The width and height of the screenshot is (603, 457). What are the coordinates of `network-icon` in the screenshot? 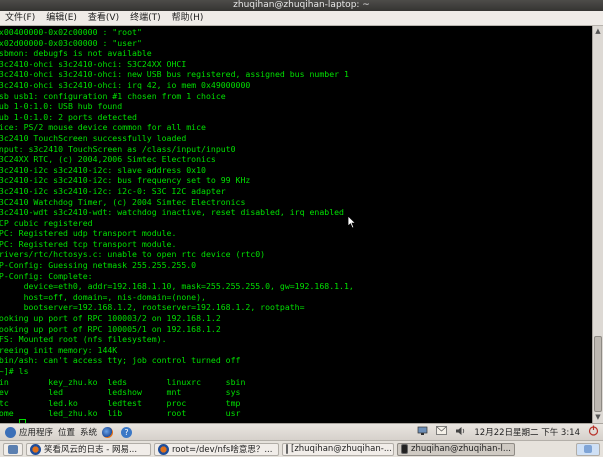 It's located at (422, 432).